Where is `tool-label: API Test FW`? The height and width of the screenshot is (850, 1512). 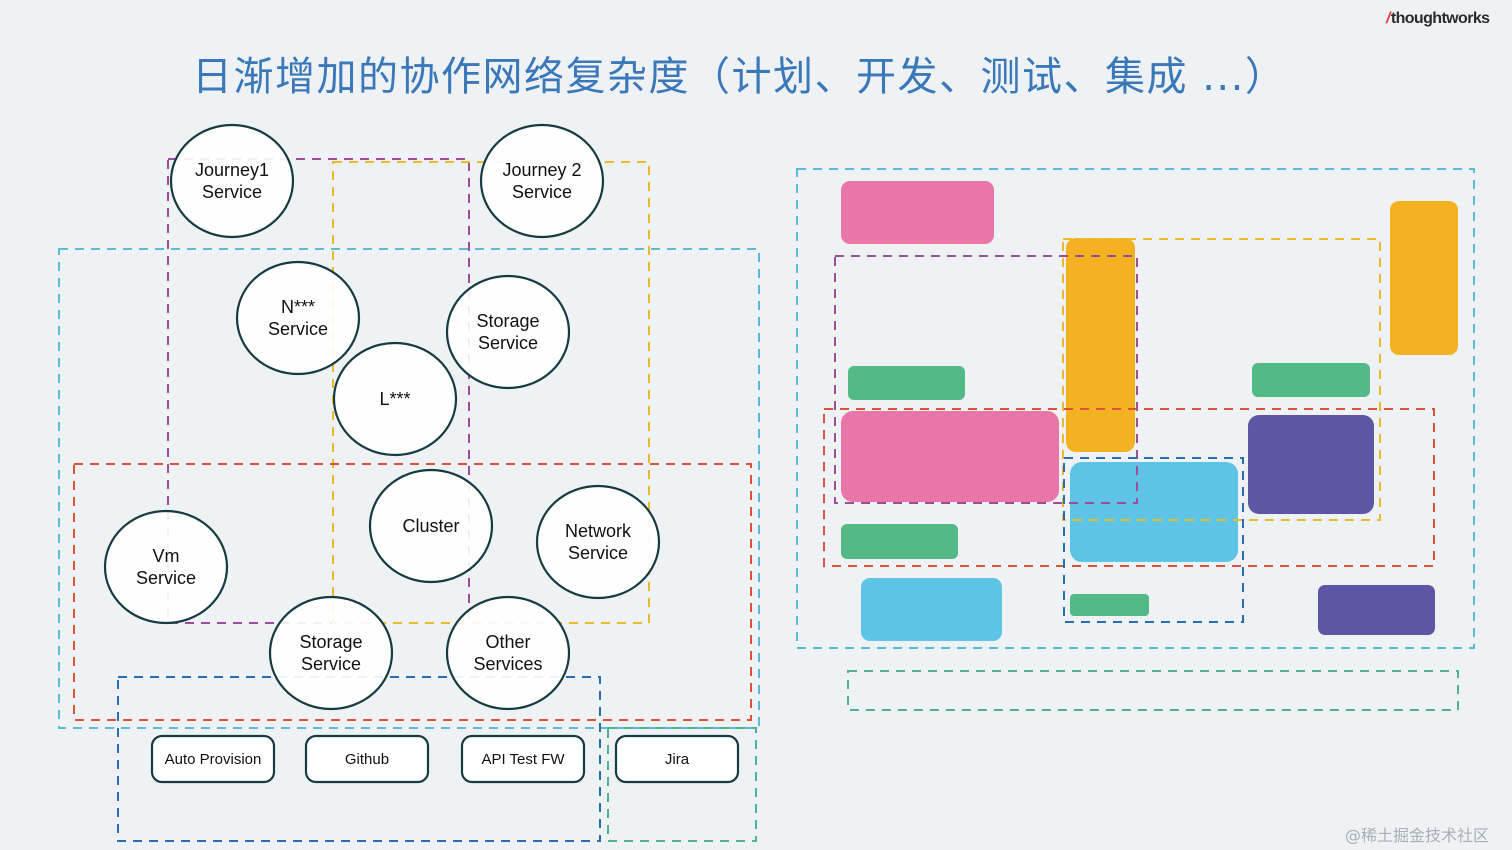 tool-label: API Test FW is located at coordinates (523, 759).